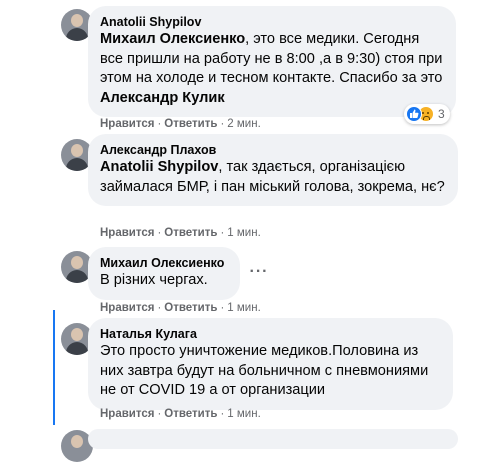 This screenshot has width=503, height=462. Describe the element at coordinates (243, 124) in the screenshot. I see `comment-time: 2 мин.` at that location.